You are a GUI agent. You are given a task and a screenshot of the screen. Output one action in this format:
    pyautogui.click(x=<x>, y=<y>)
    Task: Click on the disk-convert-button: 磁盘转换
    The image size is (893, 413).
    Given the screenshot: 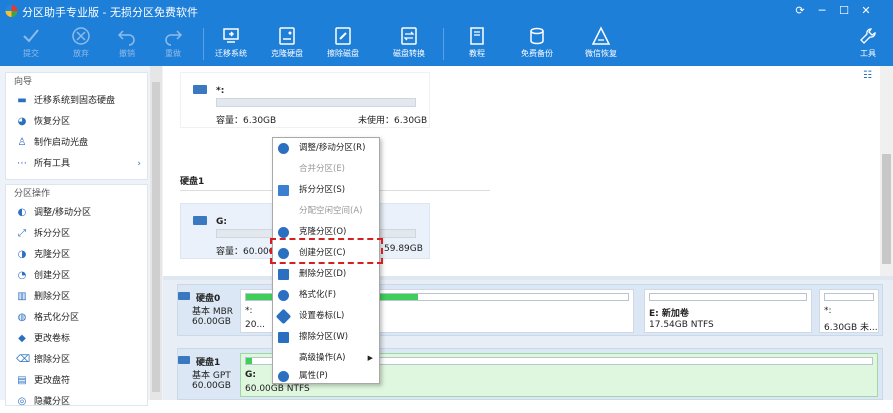 What is the action you would take?
    pyautogui.click(x=409, y=44)
    